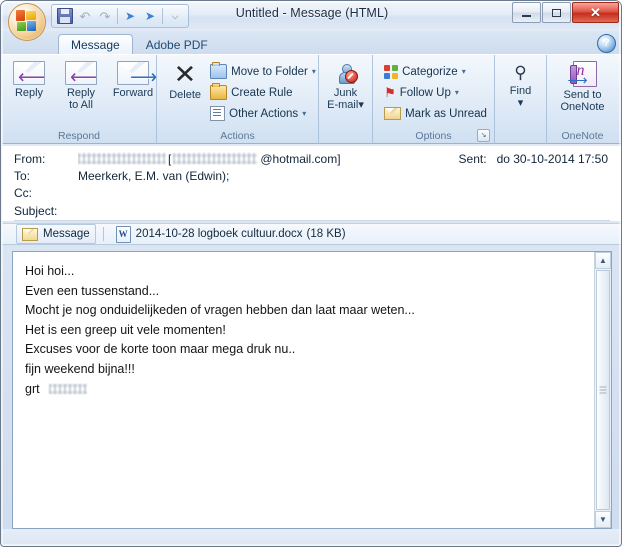 The image size is (622, 547). What do you see at coordinates (552, 158) in the screenshot?
I see `sent-value: do 30-10-2014 17:50` at bounding box center [552, 158].